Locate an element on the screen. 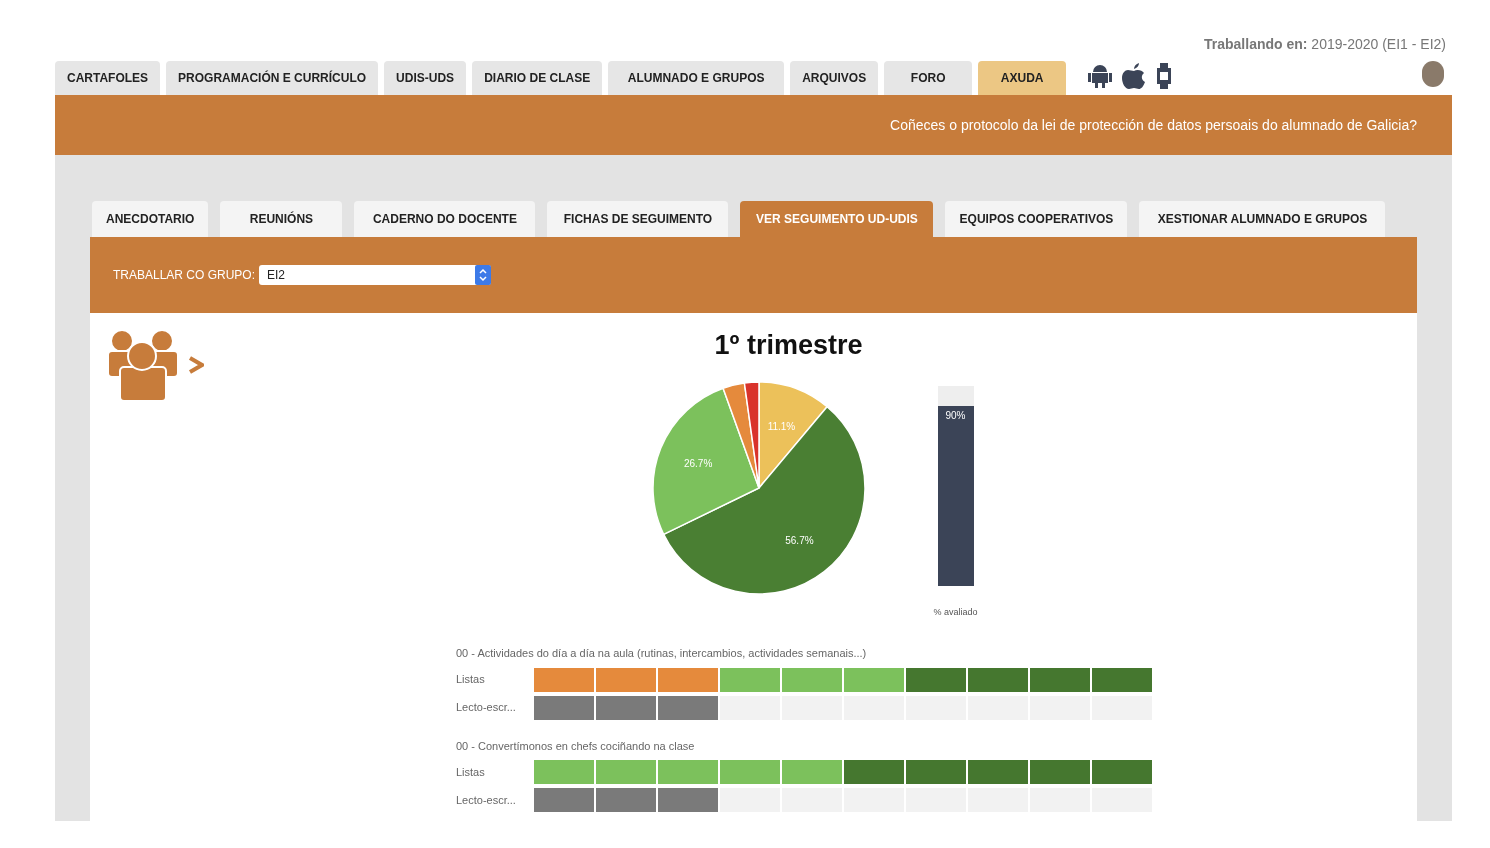 The height and width of the screenshot is (848, 1490). group-select: EI2 is located at coordinates (375, 275).